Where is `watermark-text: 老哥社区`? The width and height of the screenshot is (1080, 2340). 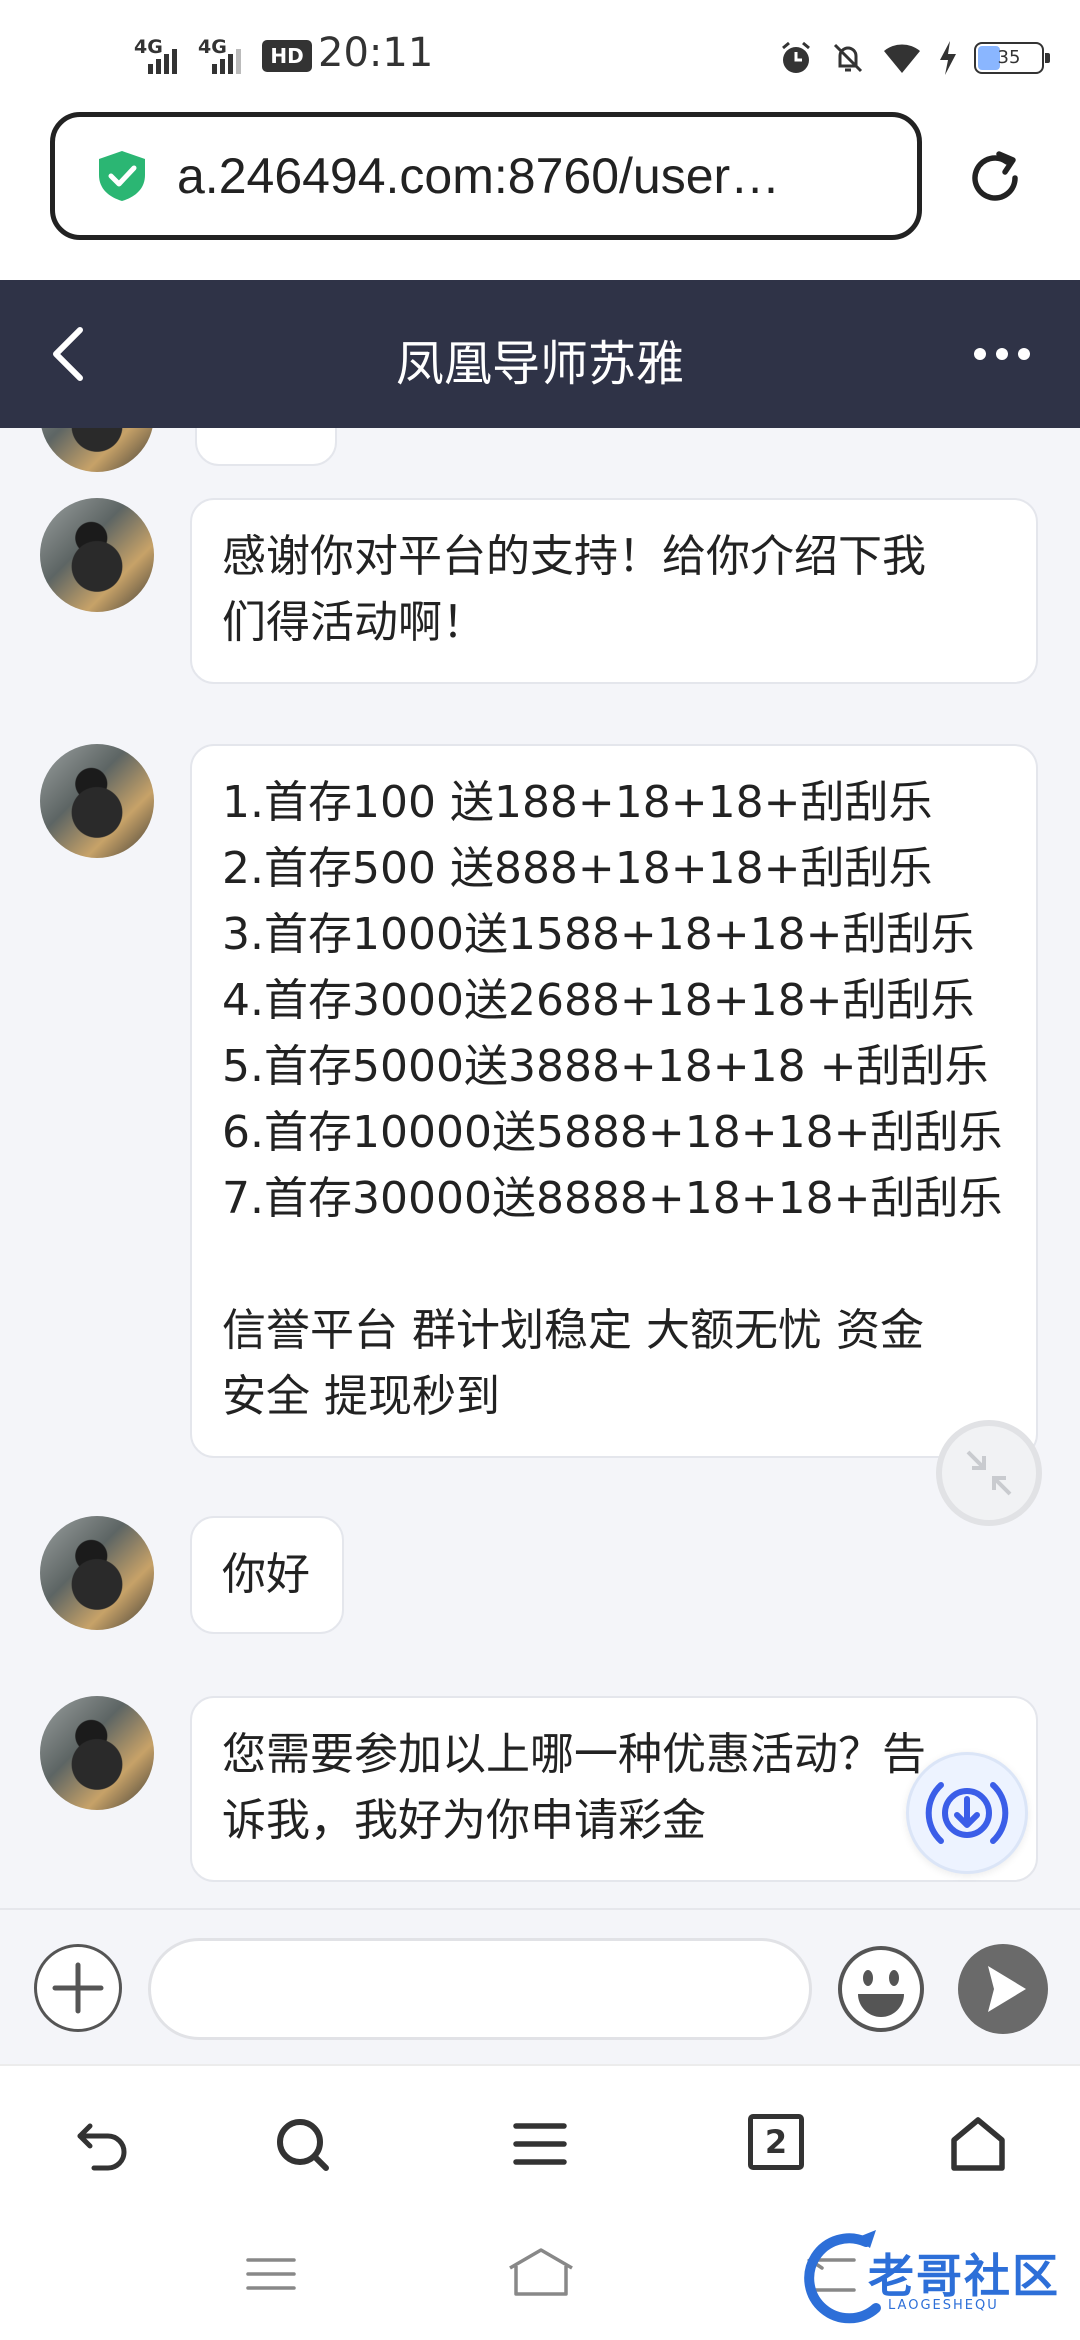
watermark-text: 老哥社区 is located at coordinates (964, 2276).